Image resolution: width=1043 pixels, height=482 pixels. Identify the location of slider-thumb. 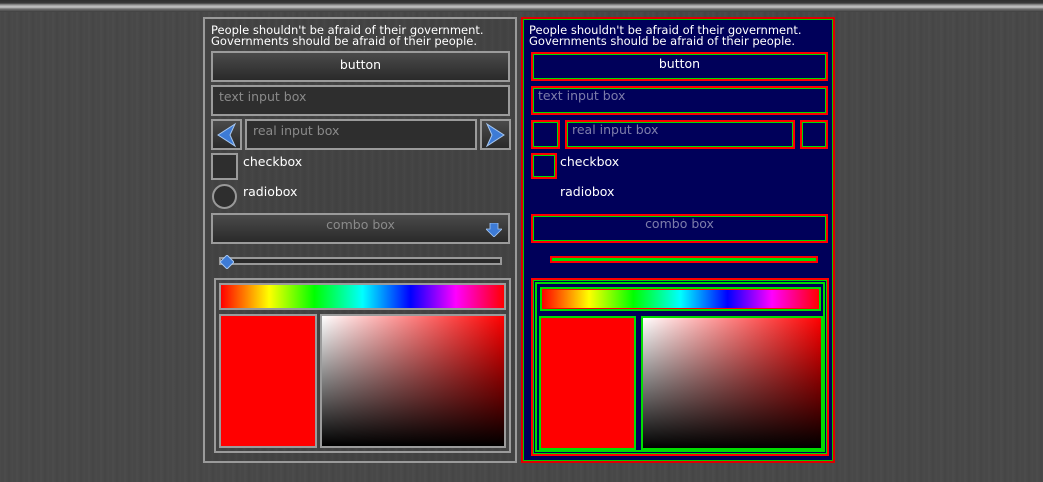
(227, 262).